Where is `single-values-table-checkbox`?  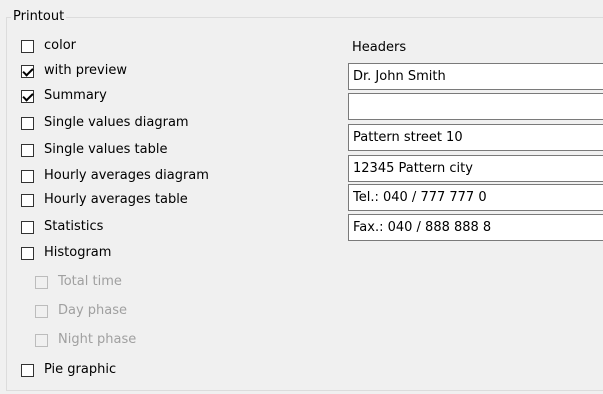 single-values-table-checkbox is located at coordinates (27, 150).